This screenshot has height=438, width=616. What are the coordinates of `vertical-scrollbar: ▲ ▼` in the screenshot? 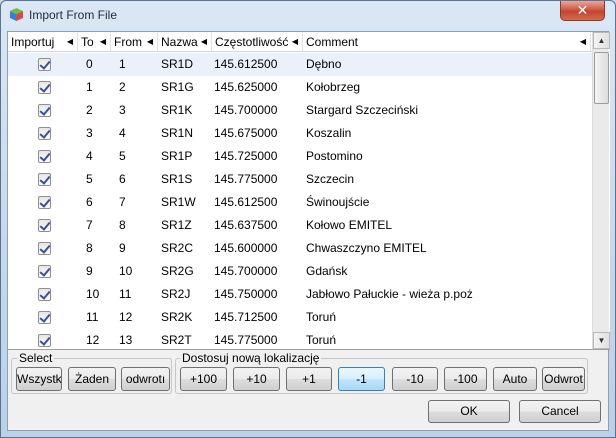 It's located at (601, 190).